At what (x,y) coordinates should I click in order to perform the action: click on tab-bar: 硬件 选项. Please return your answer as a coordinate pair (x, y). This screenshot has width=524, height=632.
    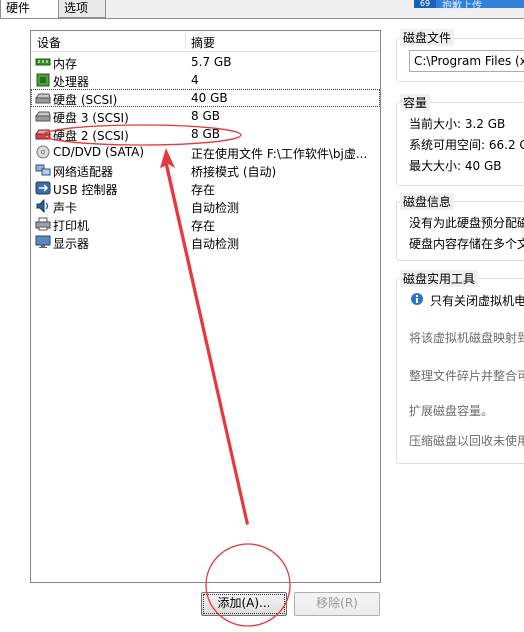
    Looking at the image, I should click on (262, 9).